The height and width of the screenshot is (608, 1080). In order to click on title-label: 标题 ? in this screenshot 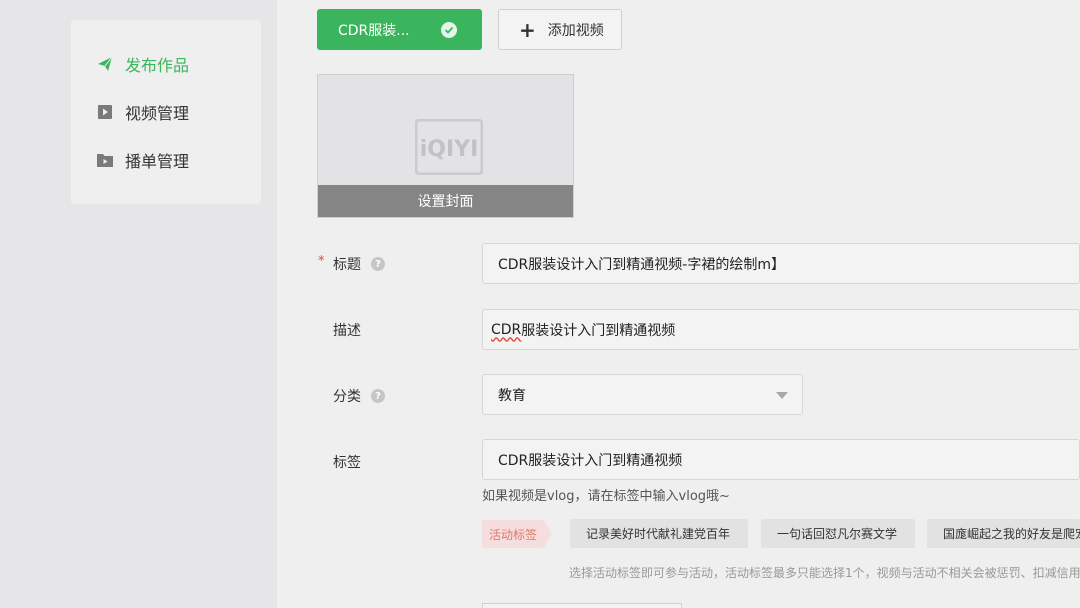, I will do `click(359, 264)`.